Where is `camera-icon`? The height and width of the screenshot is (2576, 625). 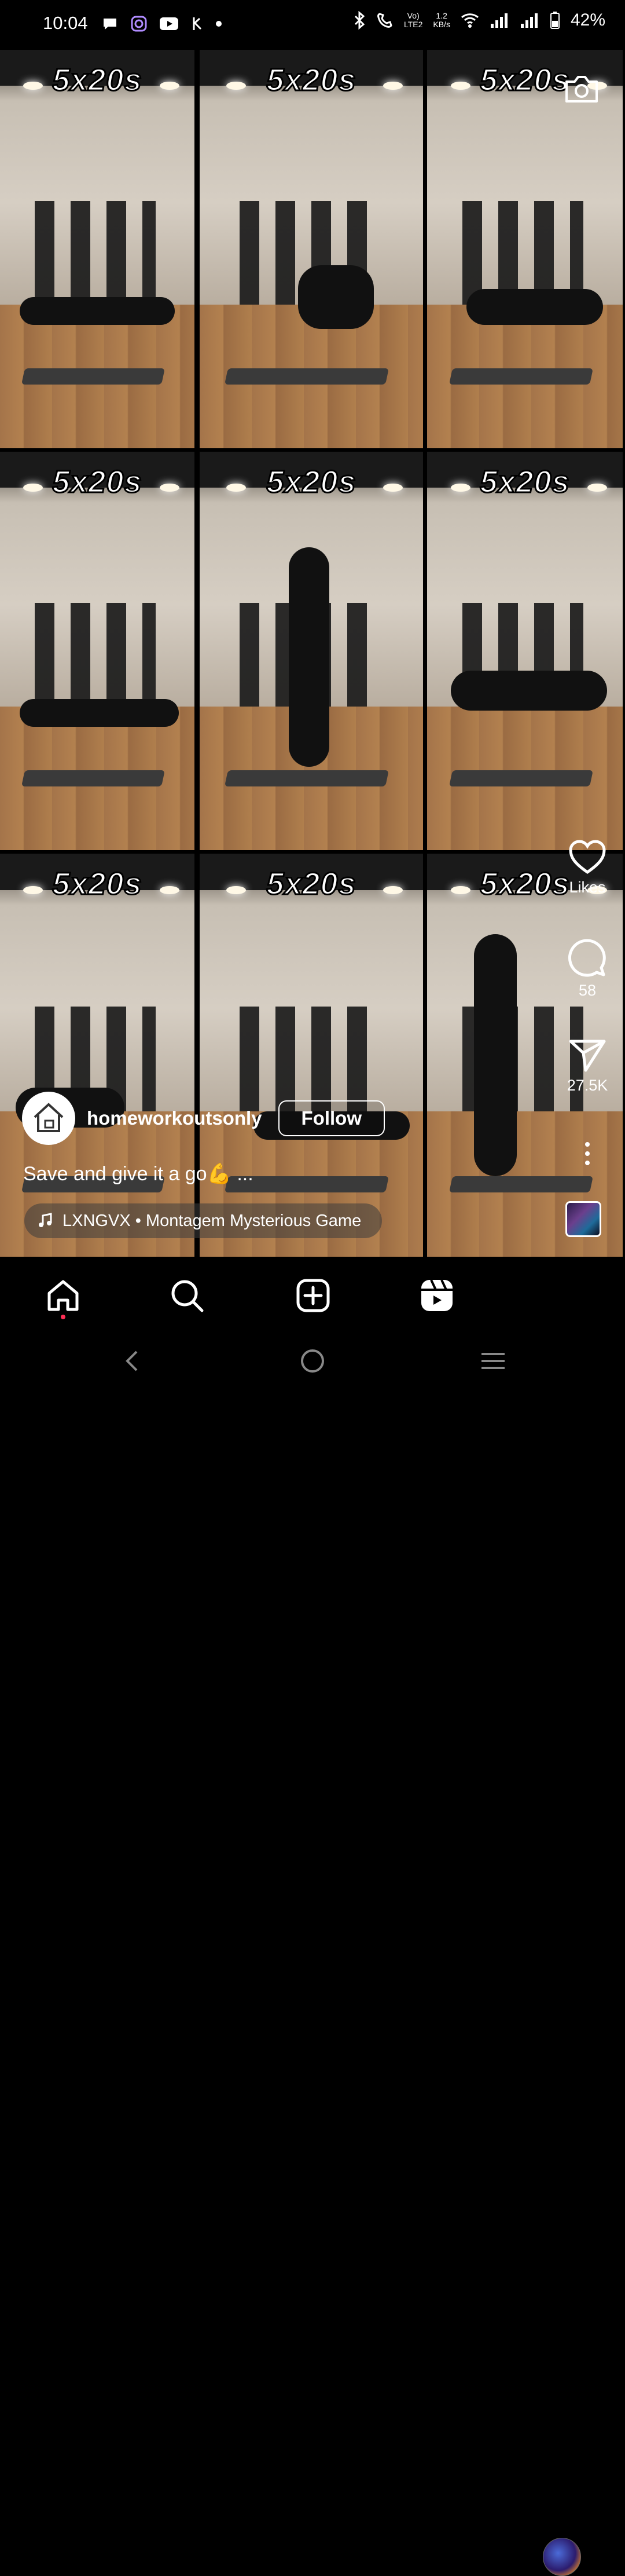 camera-icon is located at coordinates (581, 89).